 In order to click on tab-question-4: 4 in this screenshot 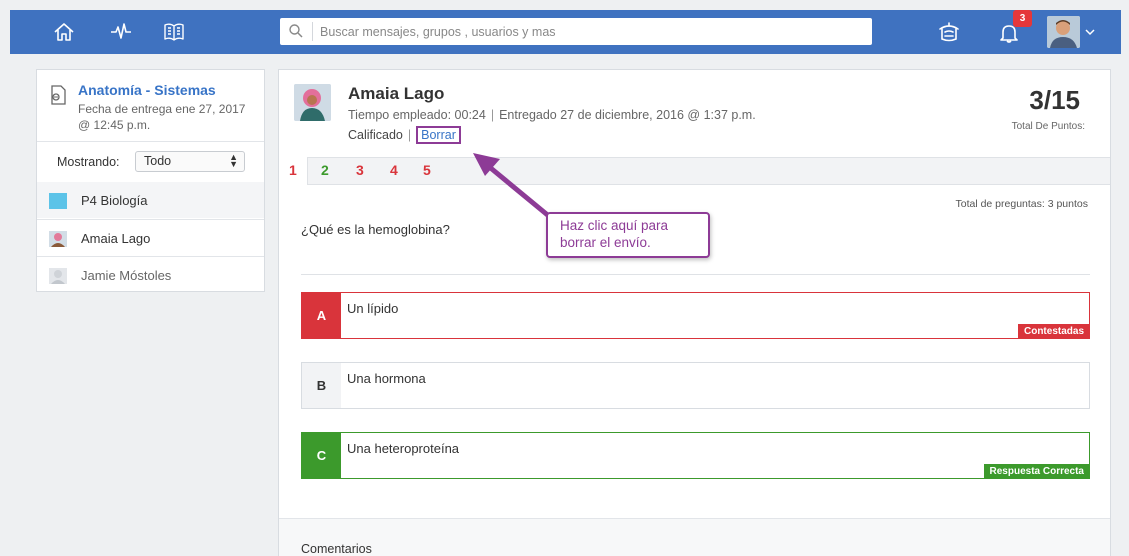, I will do `click(394, 170)`.